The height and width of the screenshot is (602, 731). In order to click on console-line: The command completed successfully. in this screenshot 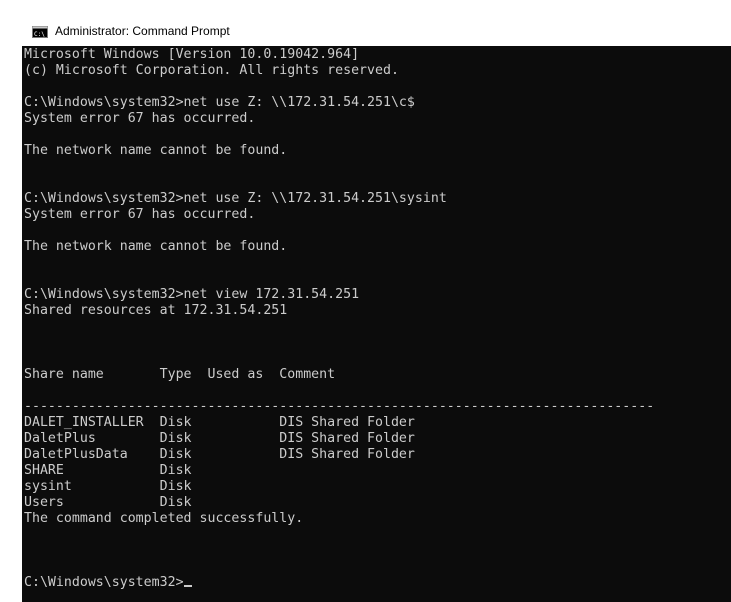, I will do `click(164, 518)`.